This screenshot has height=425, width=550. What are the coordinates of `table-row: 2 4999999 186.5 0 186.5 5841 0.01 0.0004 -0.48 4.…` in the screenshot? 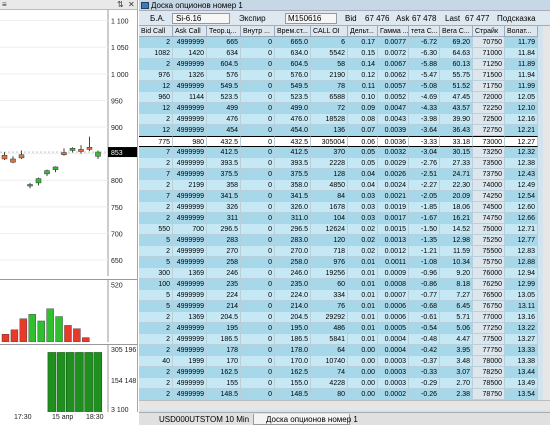 It's located at (341, 339).